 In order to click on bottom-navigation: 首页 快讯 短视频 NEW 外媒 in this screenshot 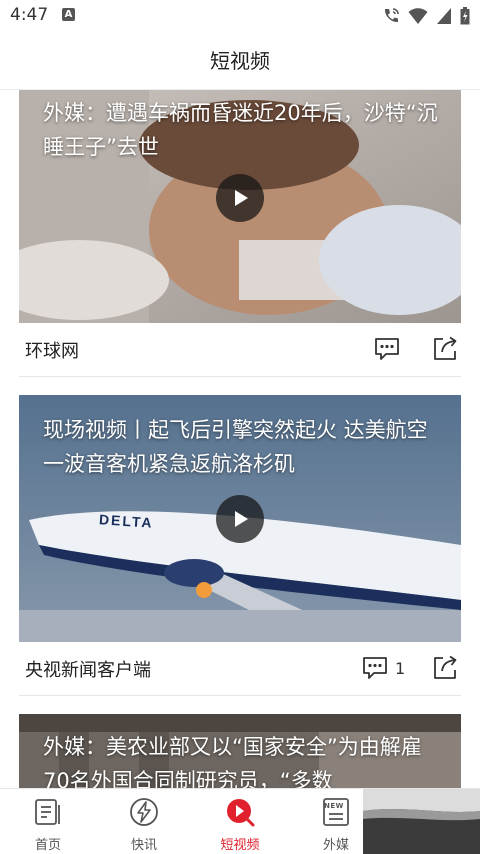, I will do `click(240, 821)`.